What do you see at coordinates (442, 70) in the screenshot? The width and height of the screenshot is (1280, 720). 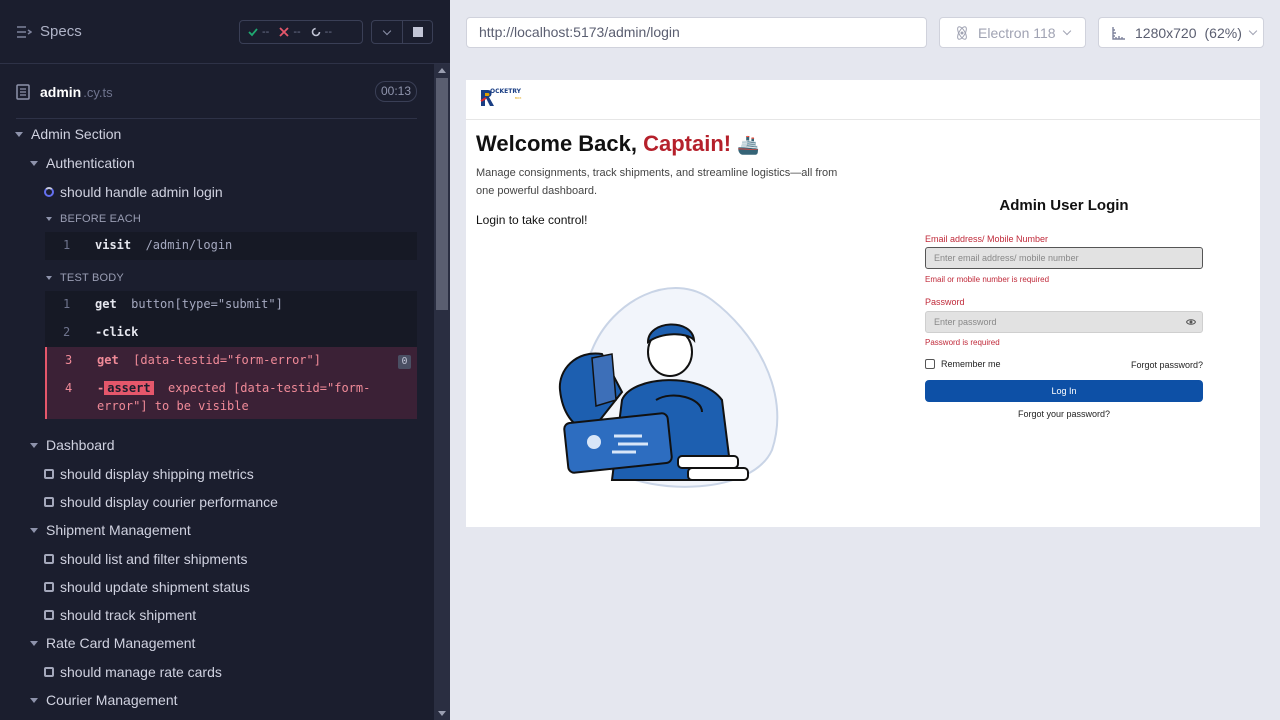 I see `scroll-up-arrow-icon` at bounding box center [442, 70].